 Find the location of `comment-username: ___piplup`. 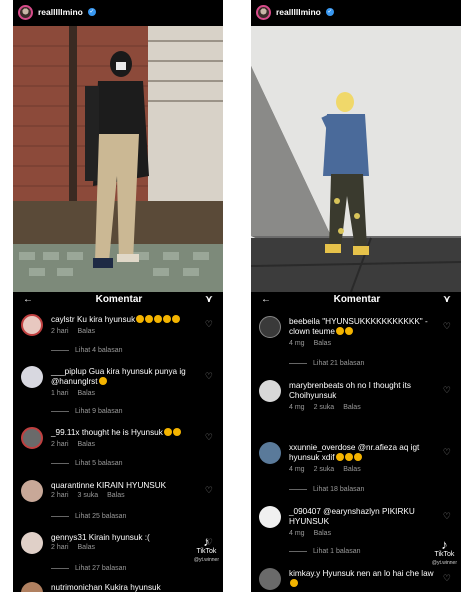

comment-username: ___piplup is located at coordinates (69, 371).